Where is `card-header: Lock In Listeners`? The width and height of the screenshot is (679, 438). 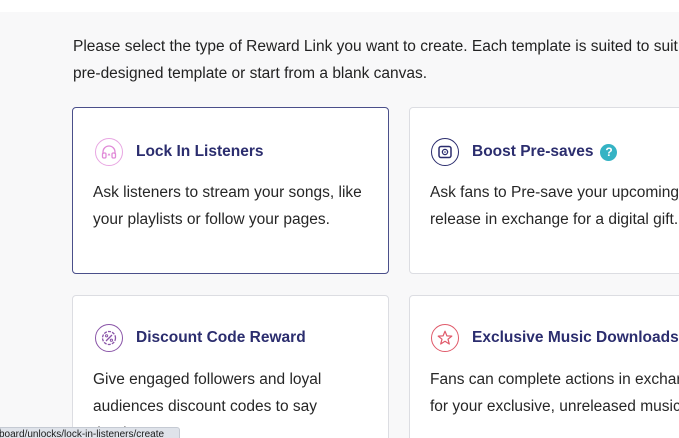
card-header: Lock In Listeners is located at coordinates (179, 152).